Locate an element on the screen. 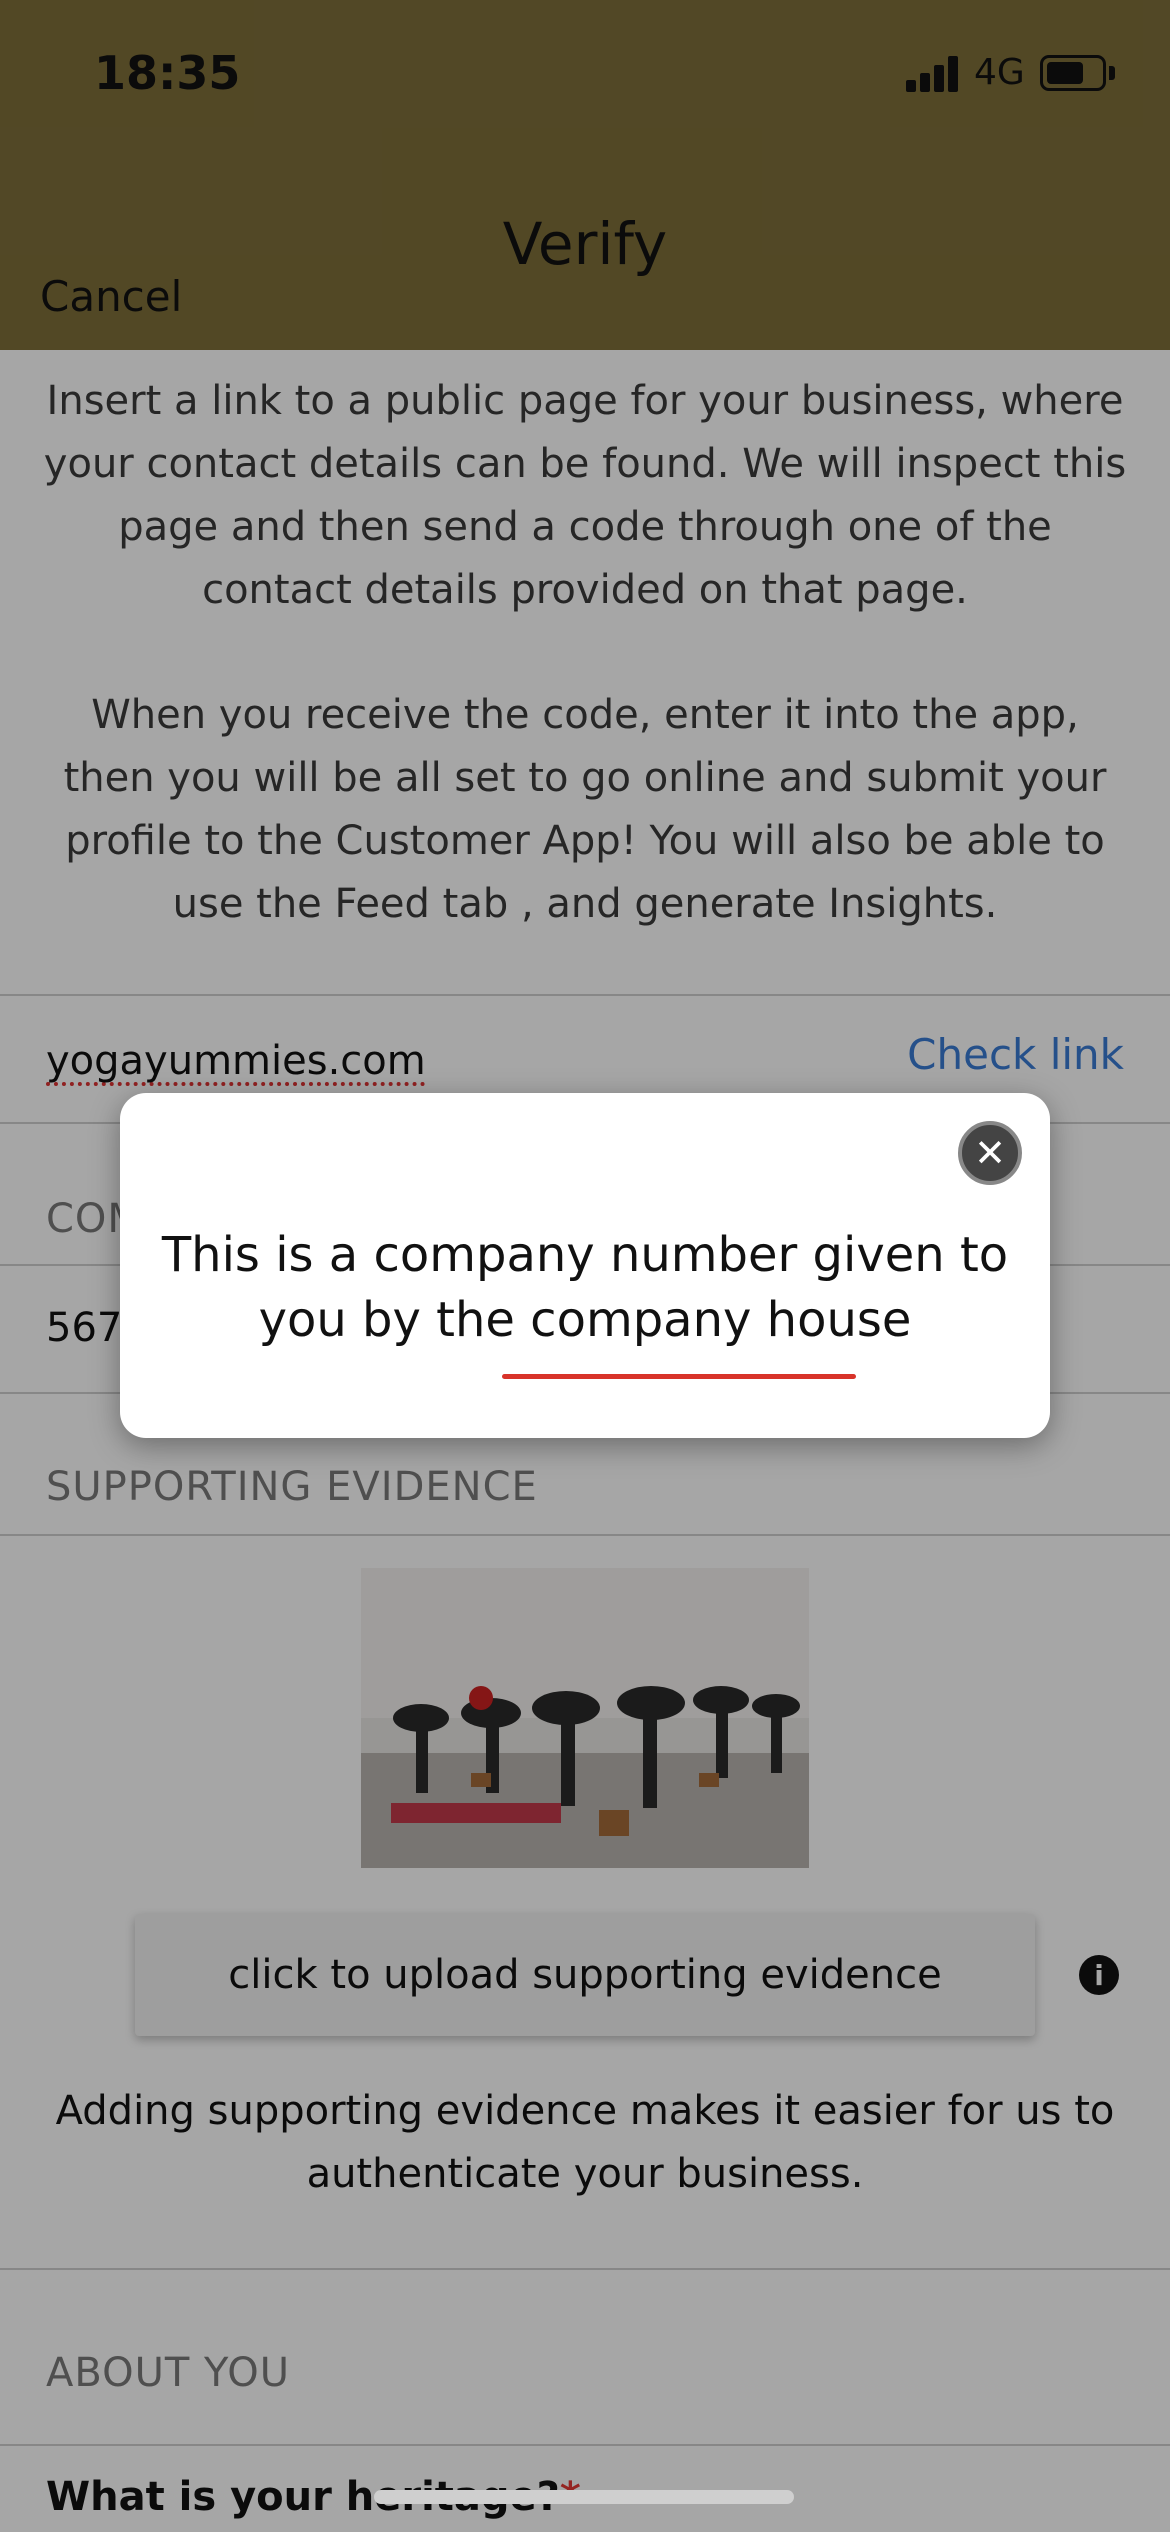 The height and width of the screenshot is (2532, 1170). home-indicator is located at coordinates (584, 2497).